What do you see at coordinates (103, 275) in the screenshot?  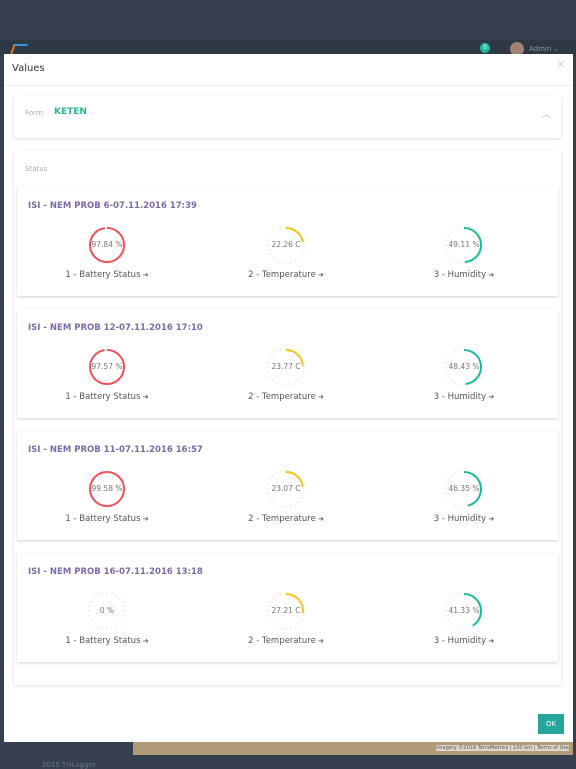 I see `gauge-label: 1 - Battery Status` at bounding box center [103, 275].